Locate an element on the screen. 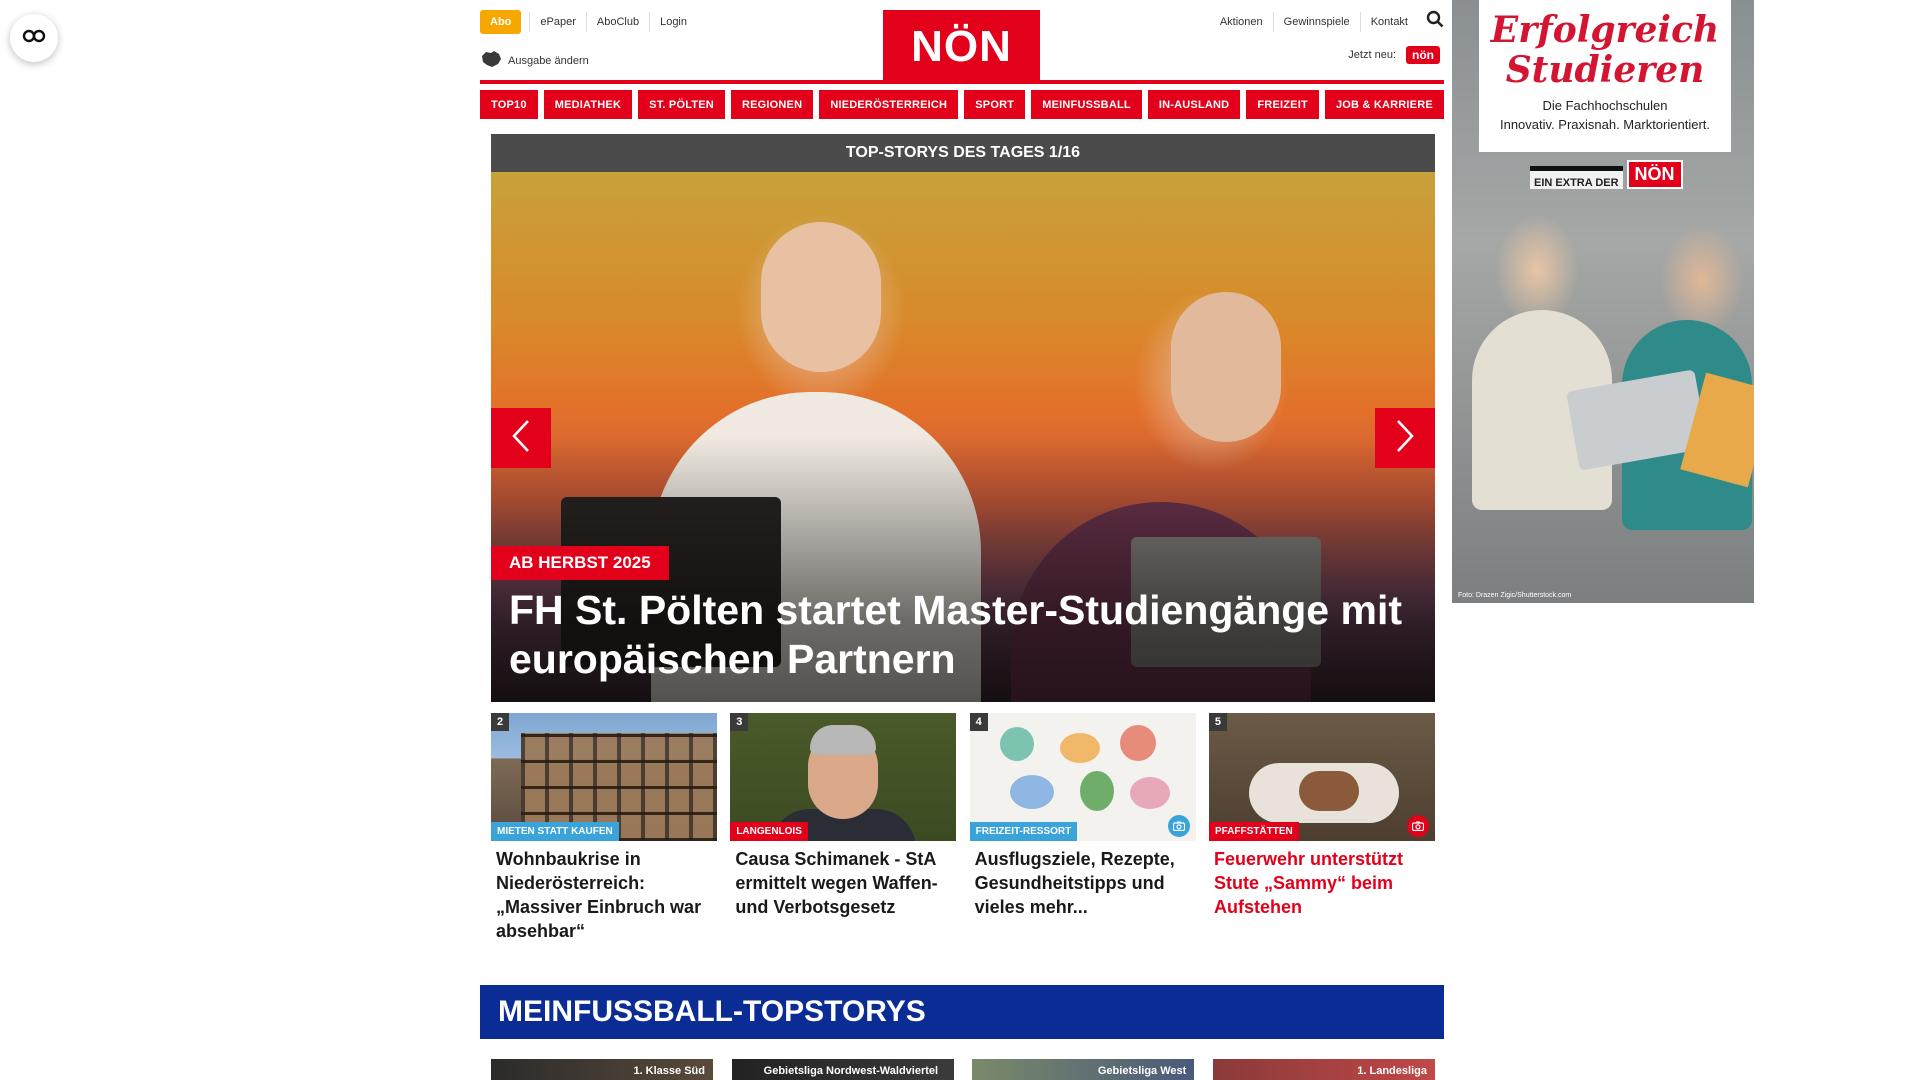 The height and width of the screenshot is (1080, 1920). aktionen-link: Aktionen is located at coordinates (1241, 22).